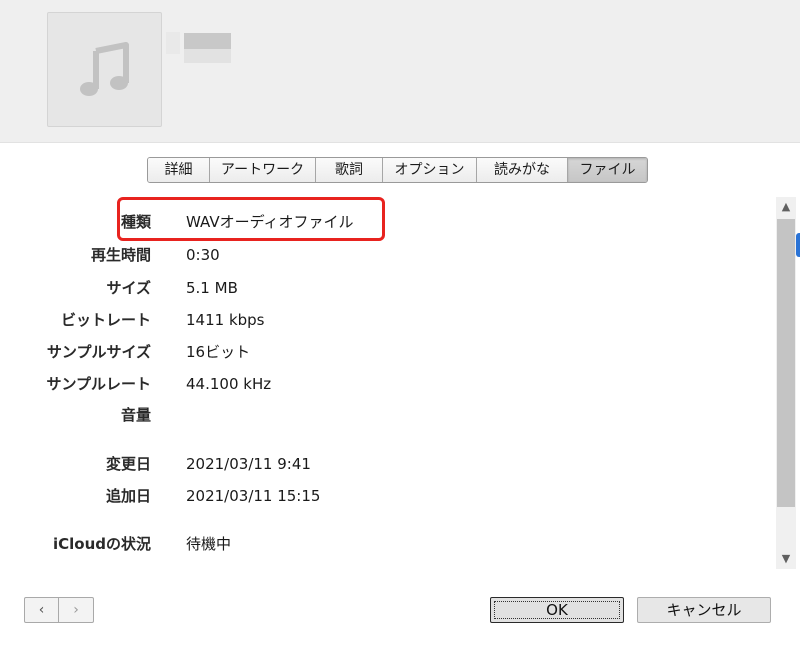  I want to click on info-row-icloud: iCloudの状況 待機中, so click(387, 544).